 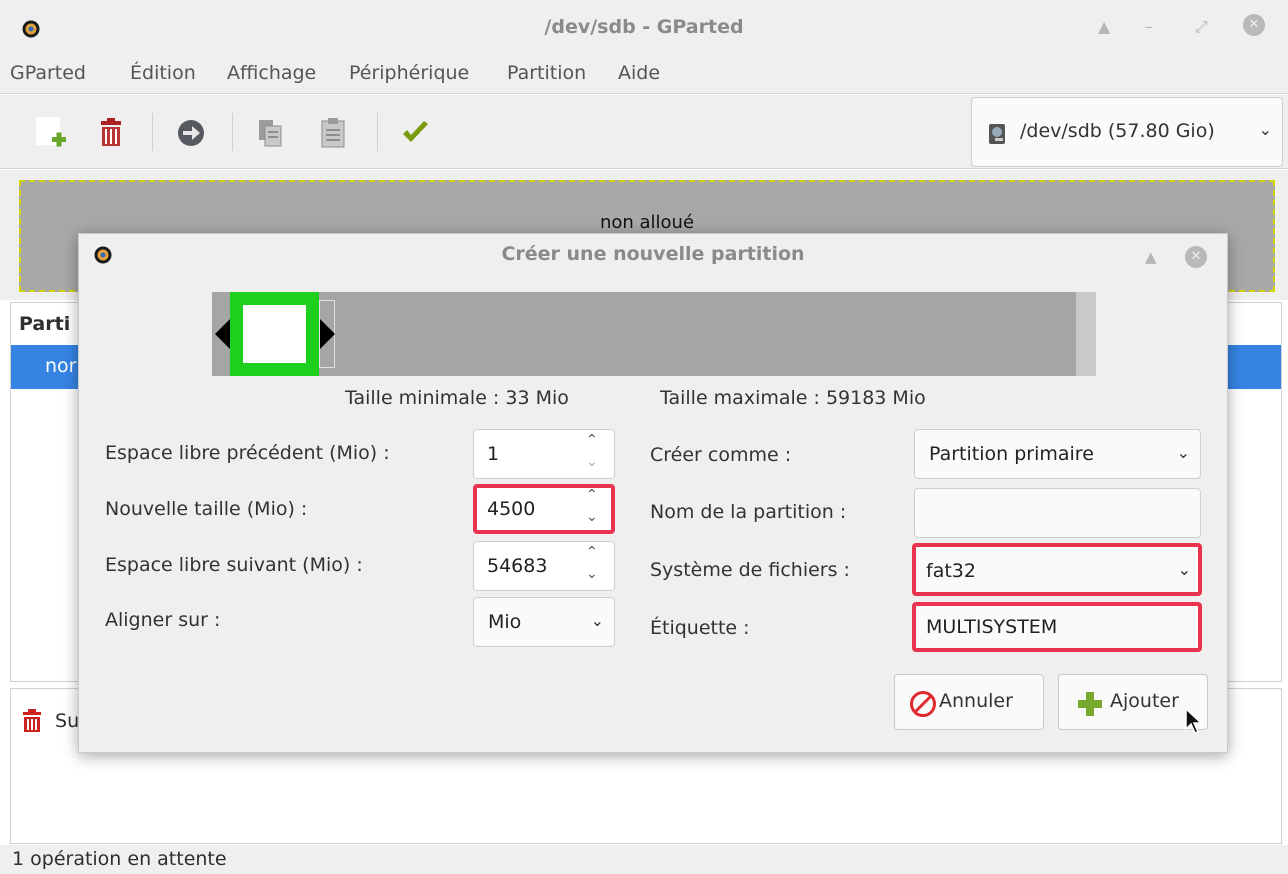 What do you see at coordinates (1196, 257) in the screenshot?
I see `dialog-close-icon: ✕` at bounding box center [1196, 257].